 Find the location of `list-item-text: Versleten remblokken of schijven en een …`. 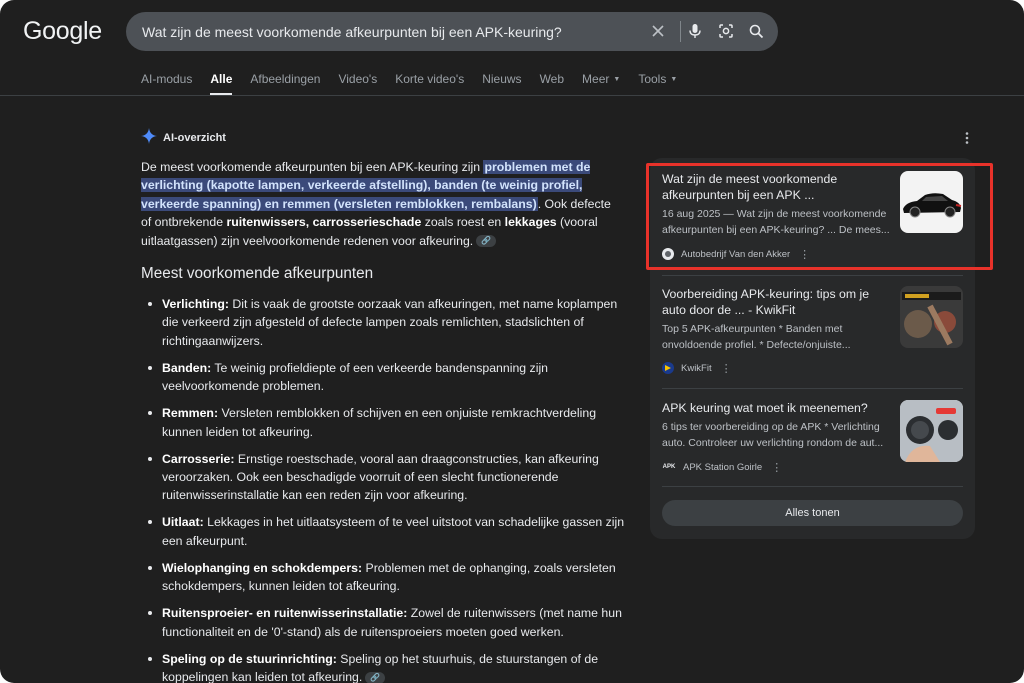

list-item-text: Versleten remblokken of schijven en een … is located at coordinates (379, 422).